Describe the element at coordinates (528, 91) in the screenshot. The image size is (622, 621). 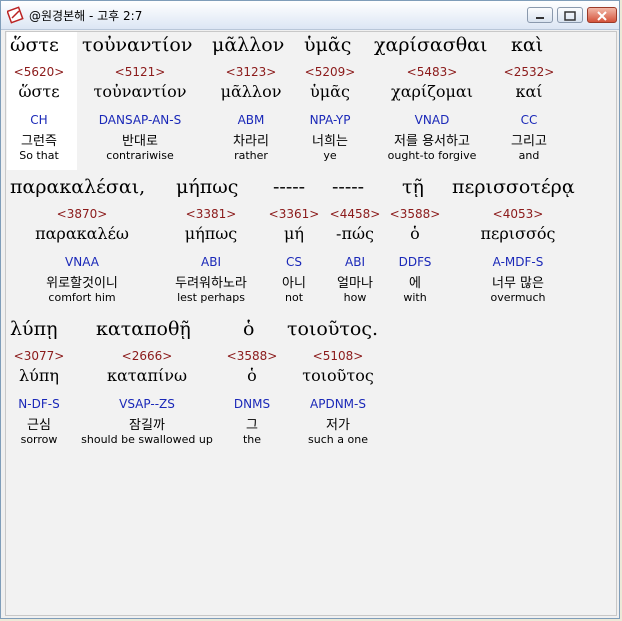
I see `lemma: καί` at that location.